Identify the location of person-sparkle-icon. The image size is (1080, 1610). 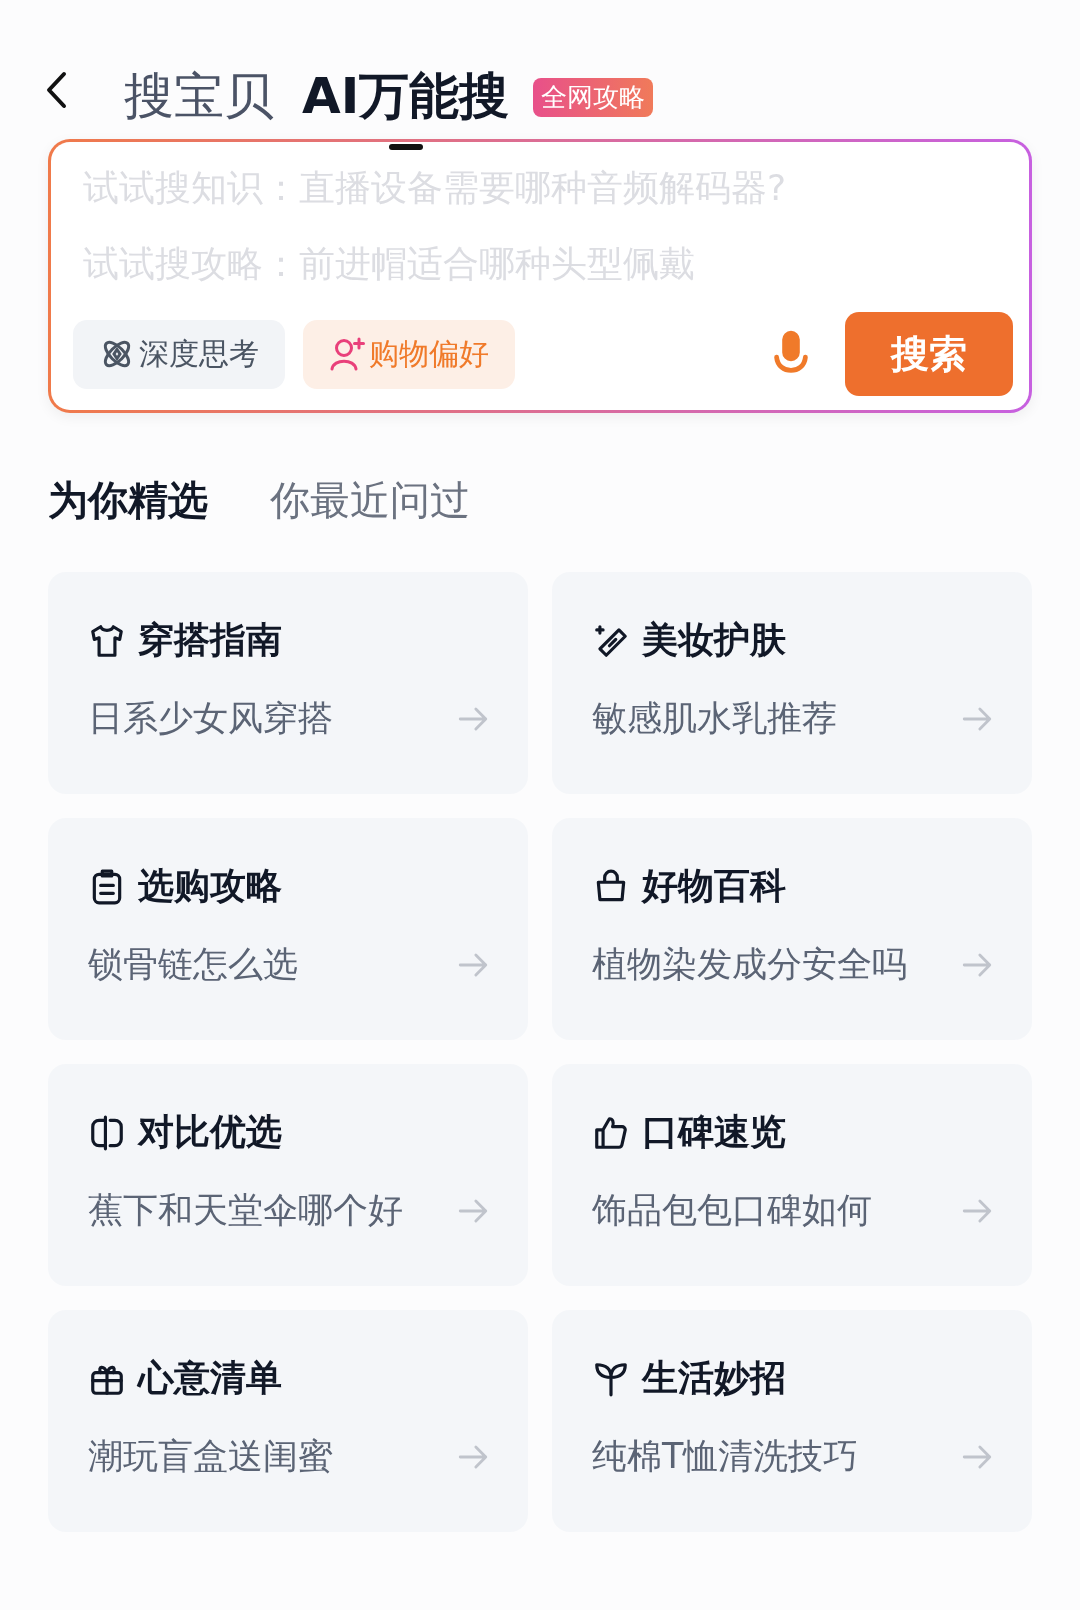
(347, 354).